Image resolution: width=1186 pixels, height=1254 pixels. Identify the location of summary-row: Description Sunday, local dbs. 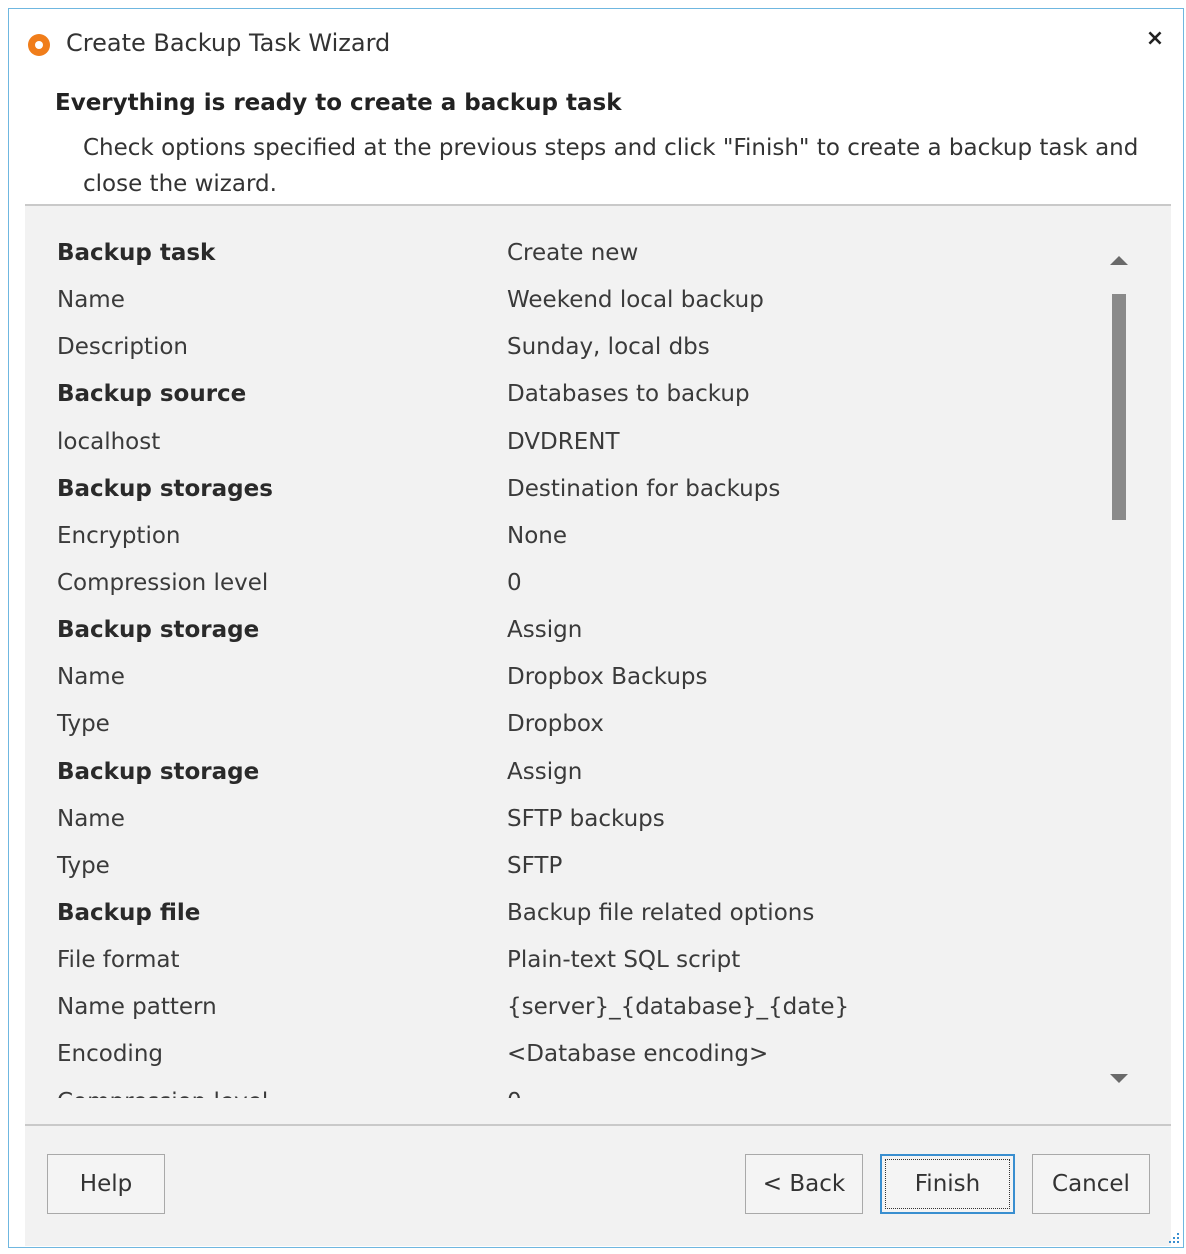
(565, 349).